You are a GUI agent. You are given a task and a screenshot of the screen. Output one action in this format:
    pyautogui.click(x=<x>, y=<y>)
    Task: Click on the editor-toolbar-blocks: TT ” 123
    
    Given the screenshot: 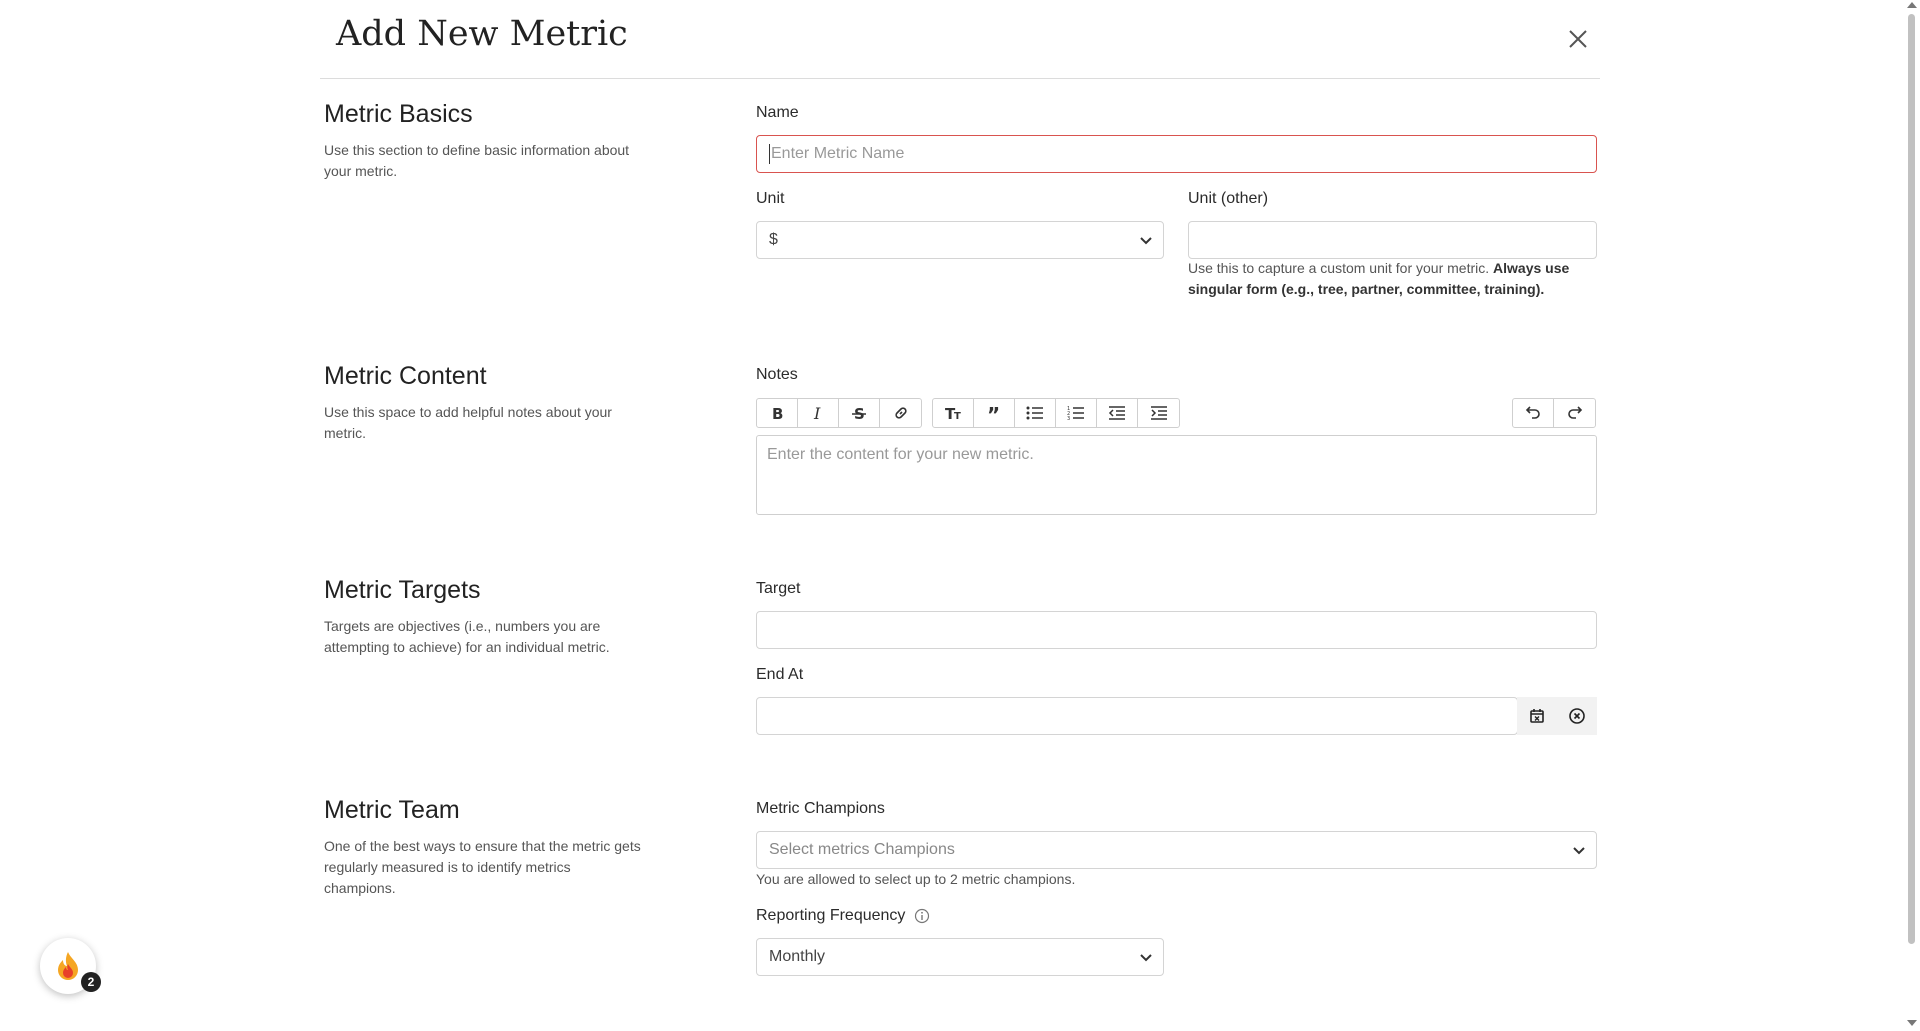 What is the action you would take?
    pyautogui.click(x=1056, y=413)
    